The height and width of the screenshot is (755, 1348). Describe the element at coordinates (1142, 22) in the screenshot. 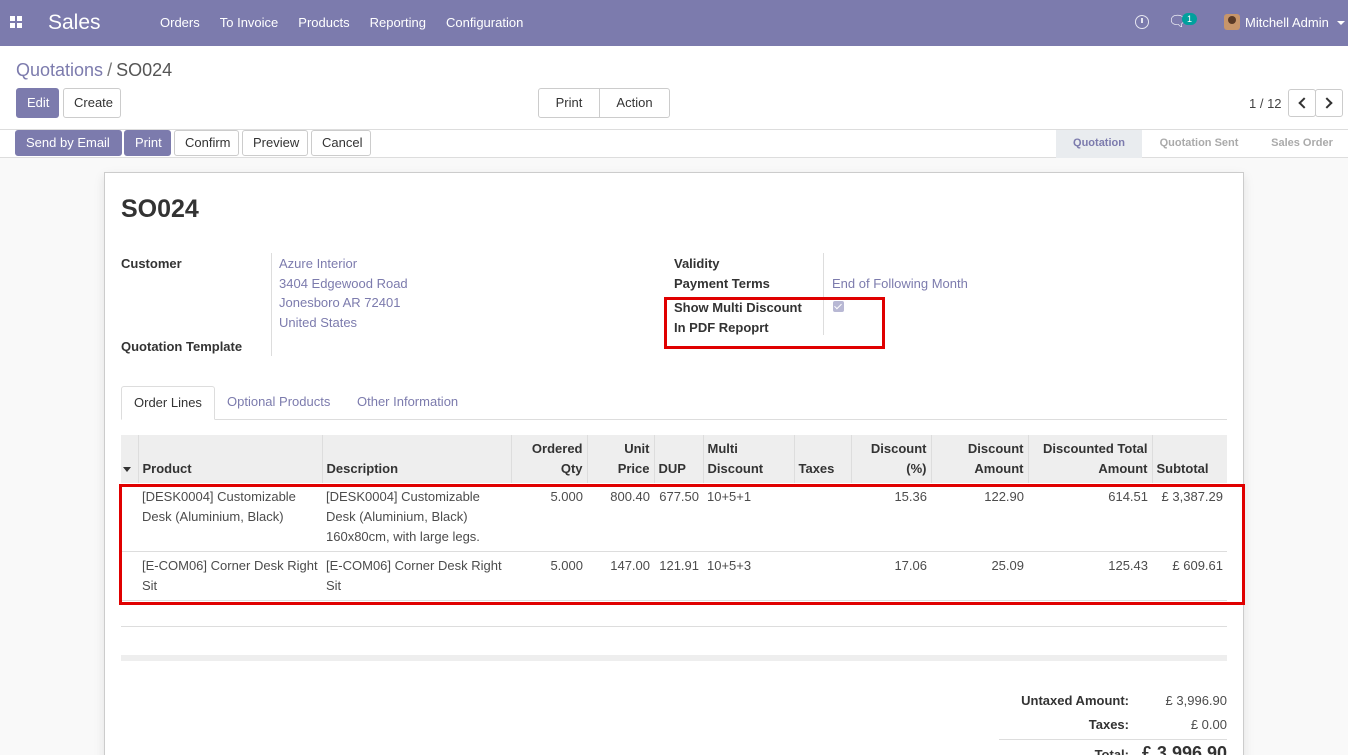

I see `activity-clock-icon` at that location.